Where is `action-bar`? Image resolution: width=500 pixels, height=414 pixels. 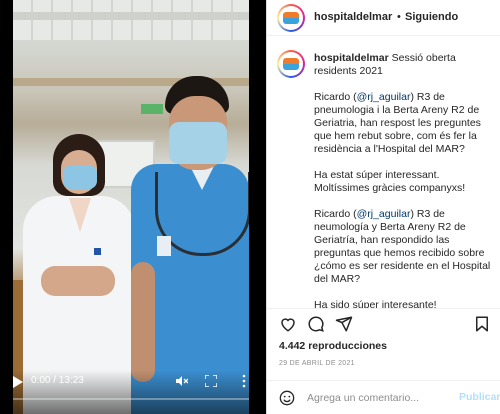 action-bar is located at coordinates (383, 322).